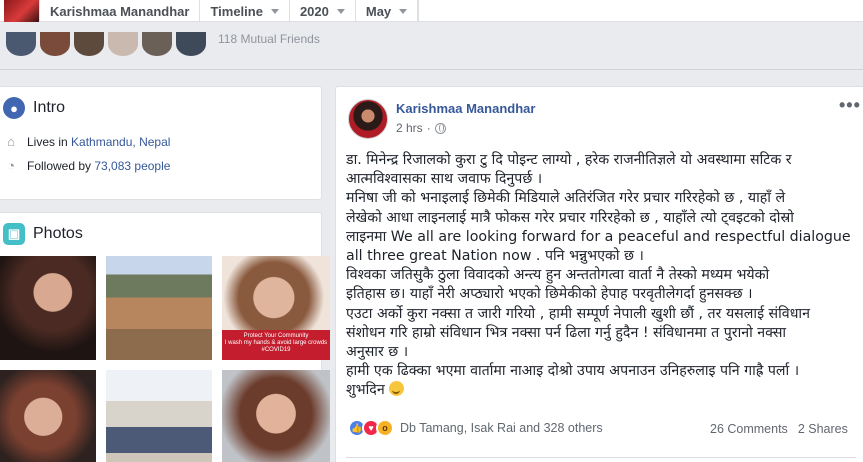  I want to click on post-meta: 2 hrs ·, so click(421, 128).